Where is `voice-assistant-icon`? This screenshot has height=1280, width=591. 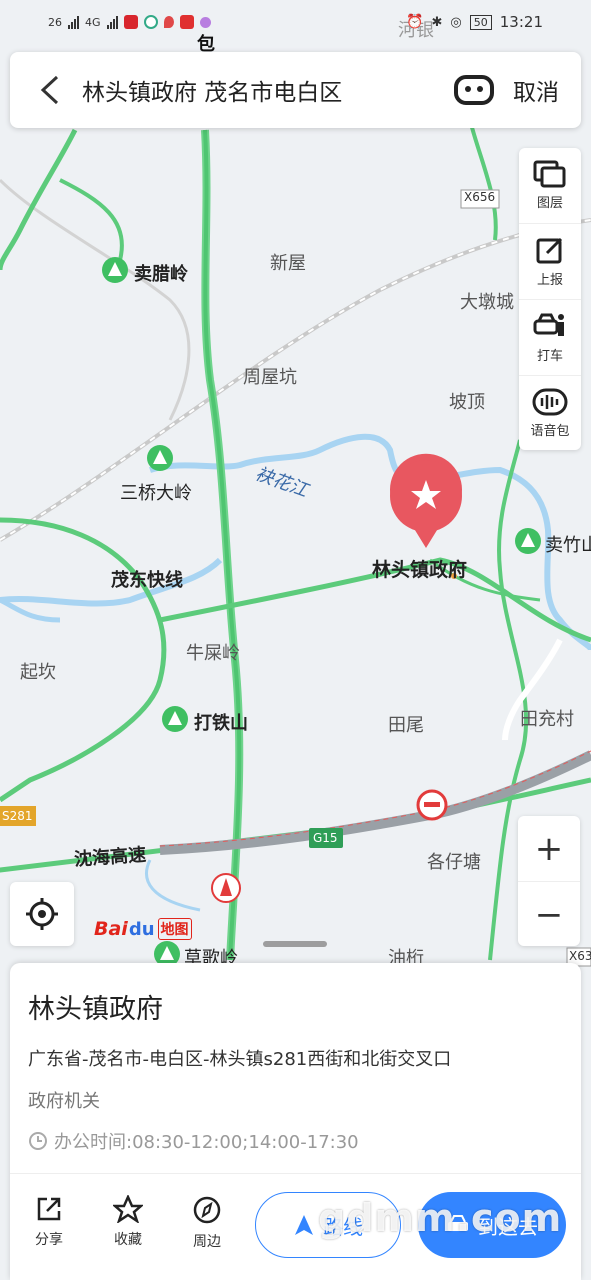
voice-assistant-icon is located at coordinates (474, 90).